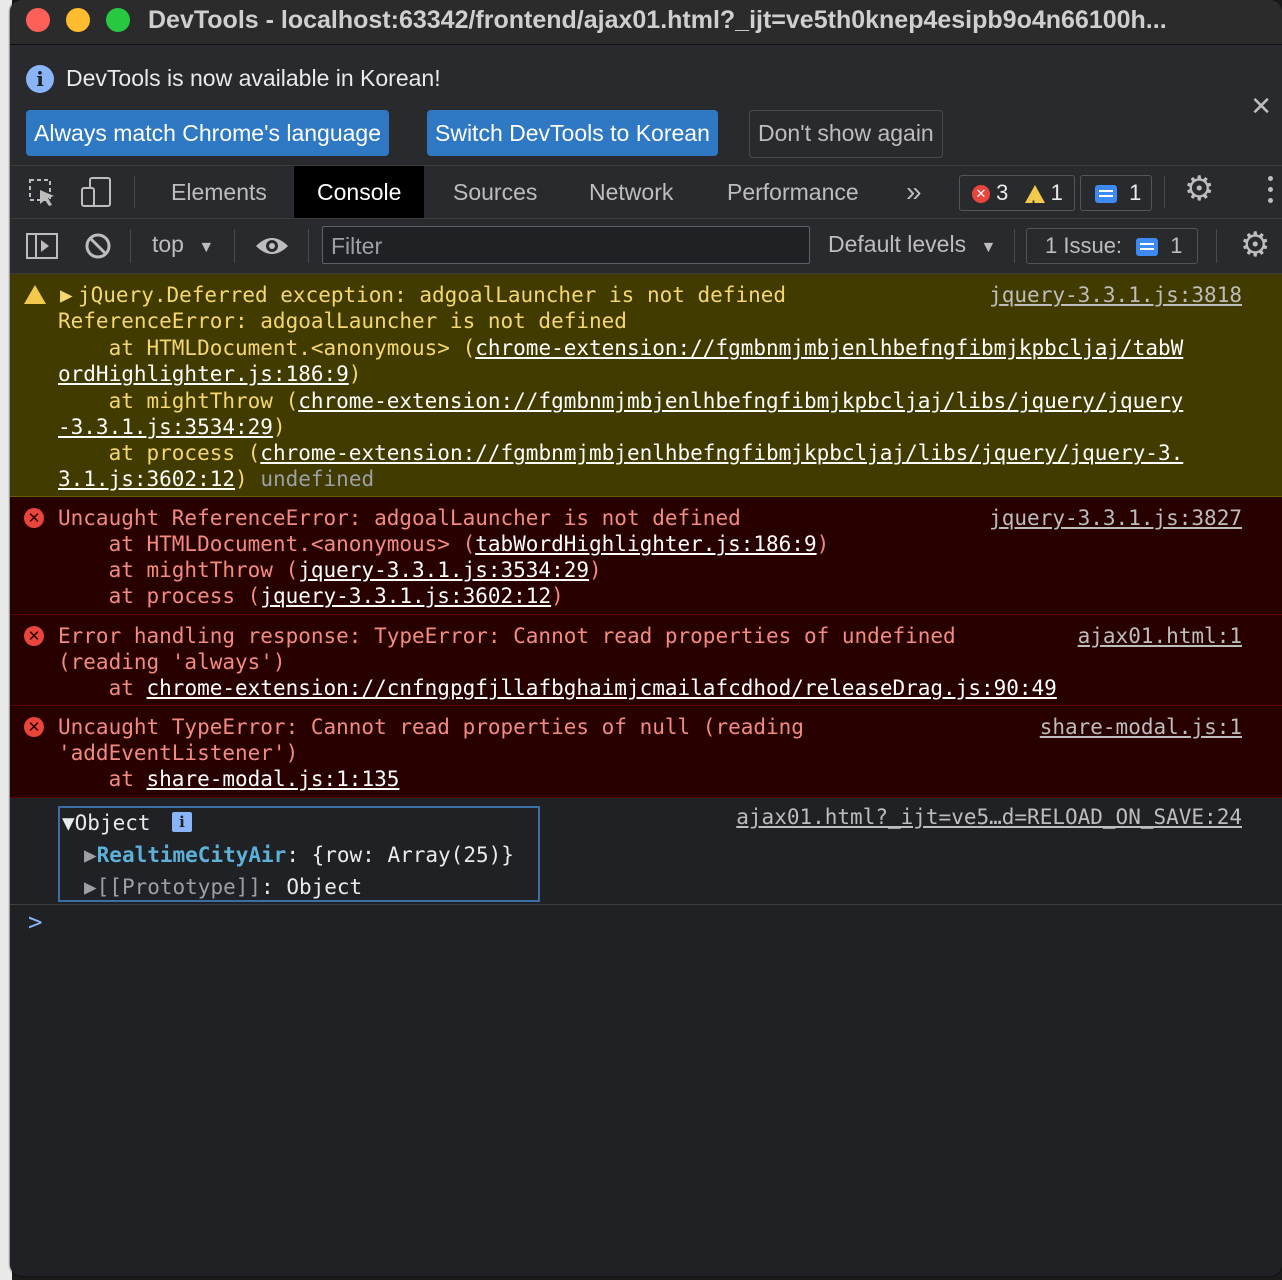 The image size is (1282, 1280). I want to click on errors-count: 3, so click(1002, 192).